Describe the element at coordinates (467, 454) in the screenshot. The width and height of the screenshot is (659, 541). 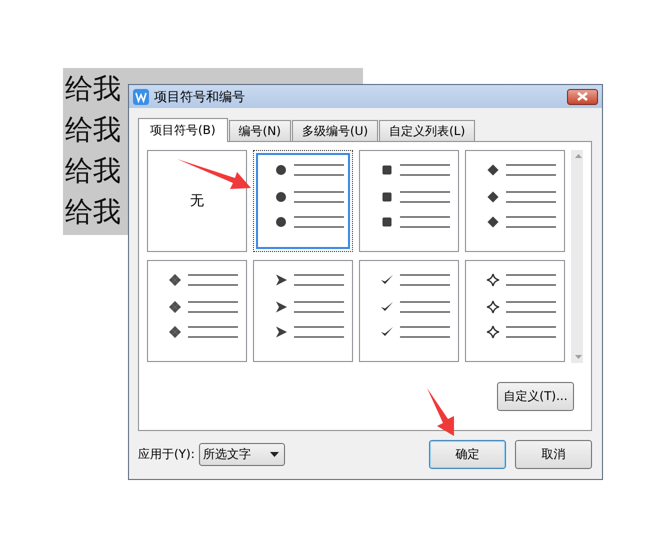
I see `ok-button: 确定` at that location.